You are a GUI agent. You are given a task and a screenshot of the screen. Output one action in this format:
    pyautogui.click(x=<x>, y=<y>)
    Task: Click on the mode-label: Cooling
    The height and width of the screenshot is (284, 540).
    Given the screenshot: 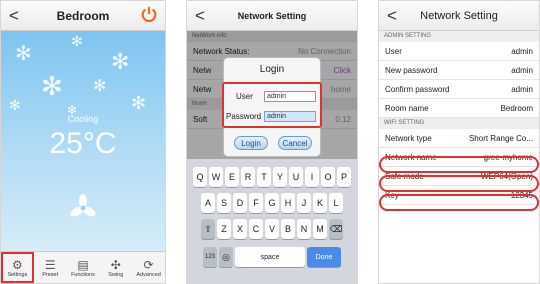 What is the action you would take?
    pyautogui.click(x=83, y=119)
    